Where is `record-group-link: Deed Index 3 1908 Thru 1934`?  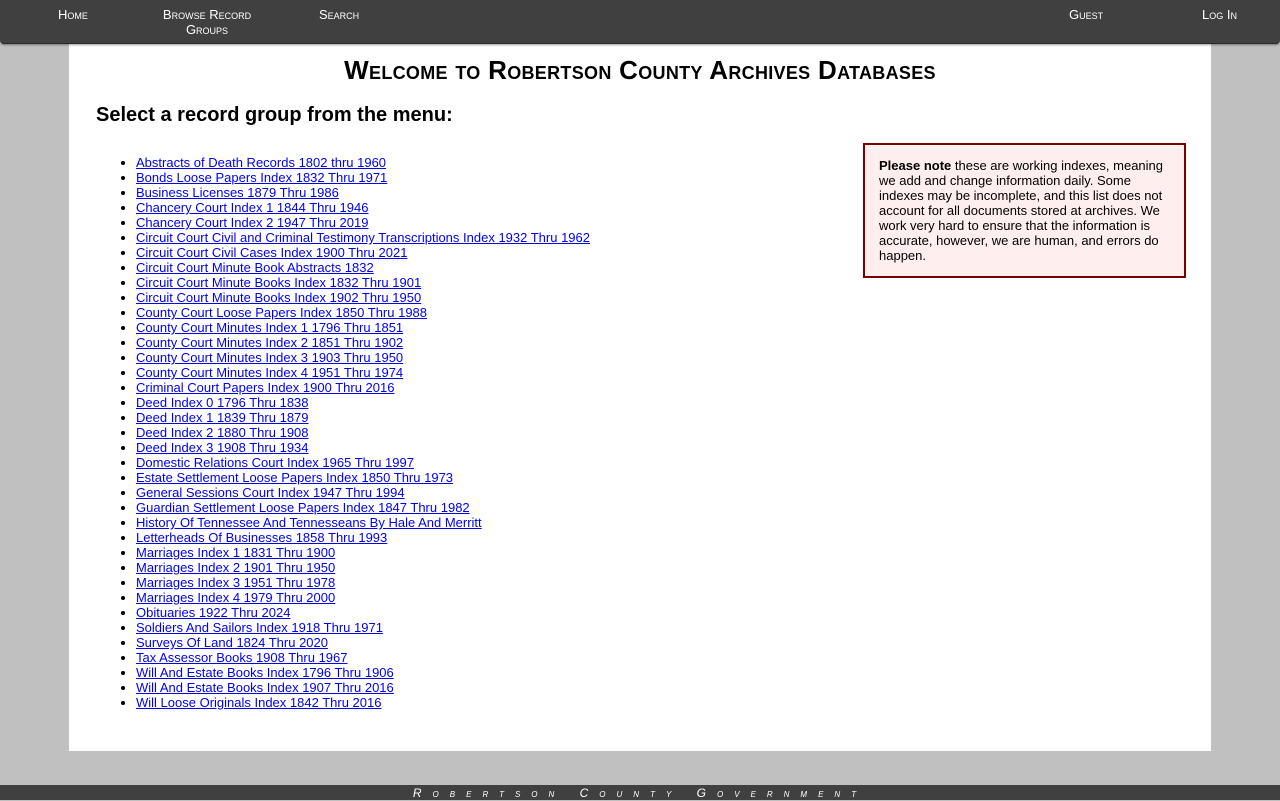 record-group-link: Deed Index 3 1908 Thru 1934 is located at coordinates (222, 447).